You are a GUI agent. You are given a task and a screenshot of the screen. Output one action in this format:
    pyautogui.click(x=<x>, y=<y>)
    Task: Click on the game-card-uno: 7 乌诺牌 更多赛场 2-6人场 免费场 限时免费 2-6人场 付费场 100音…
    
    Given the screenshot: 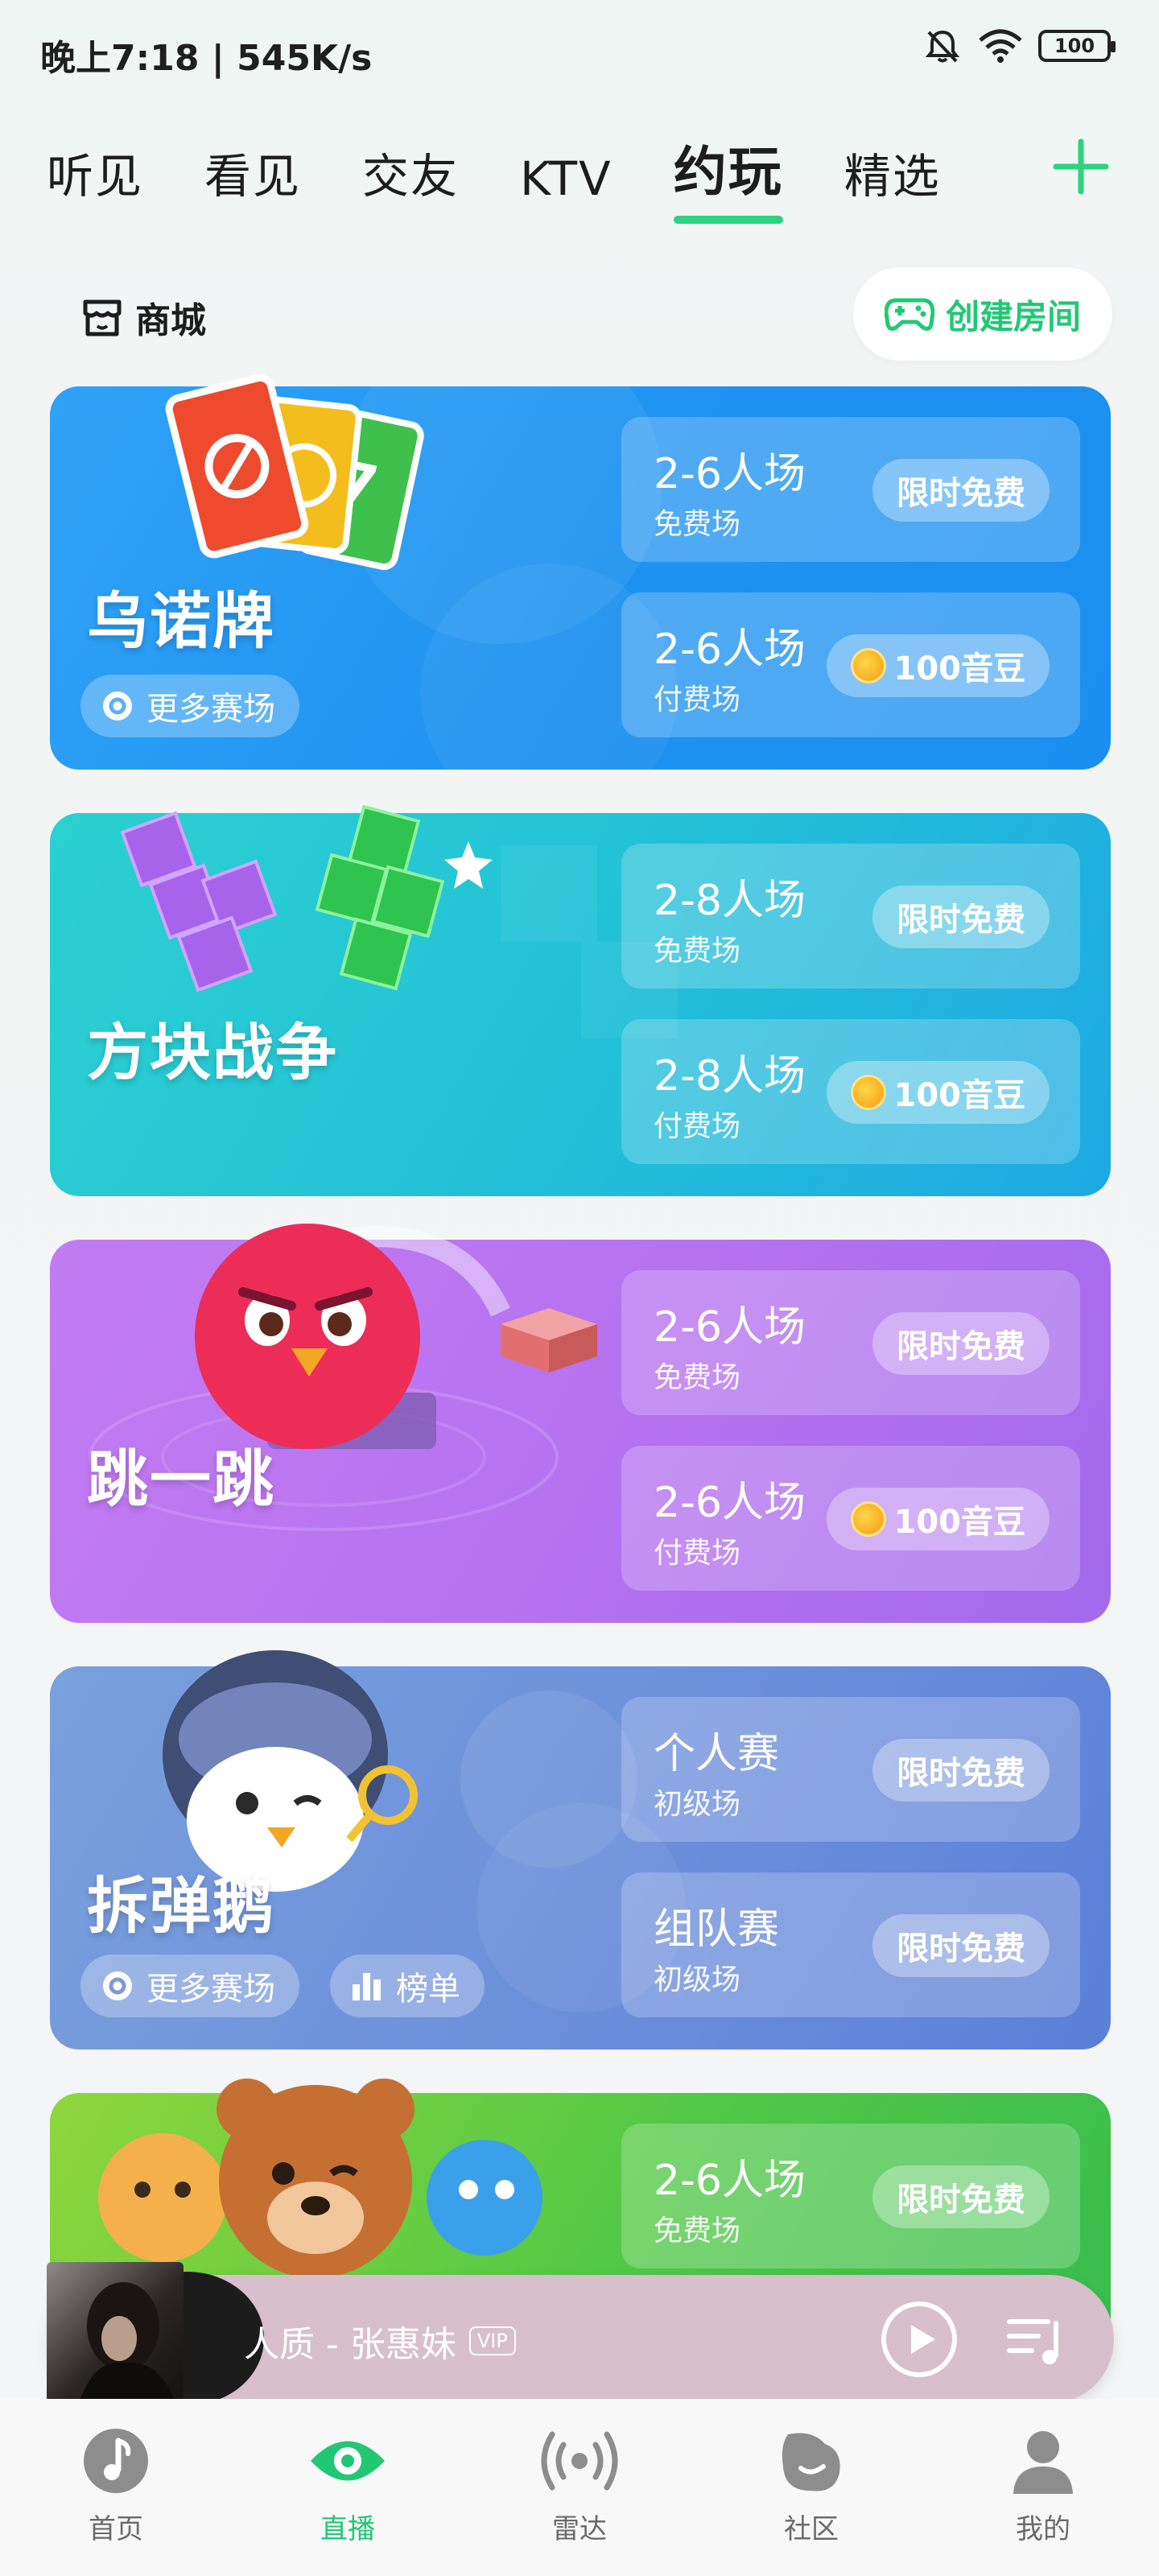 What is the action you would take?
    pyautogui.click(x=580, y=572)
    